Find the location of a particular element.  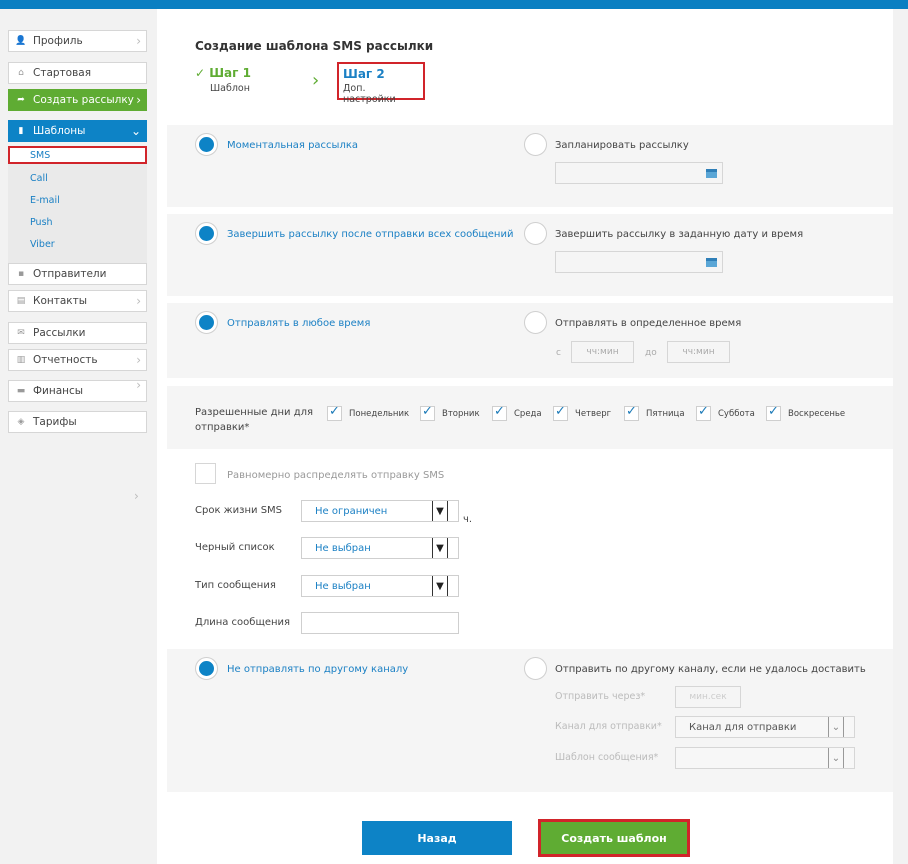

back-button: Назад is located at coordinates (437, 838).